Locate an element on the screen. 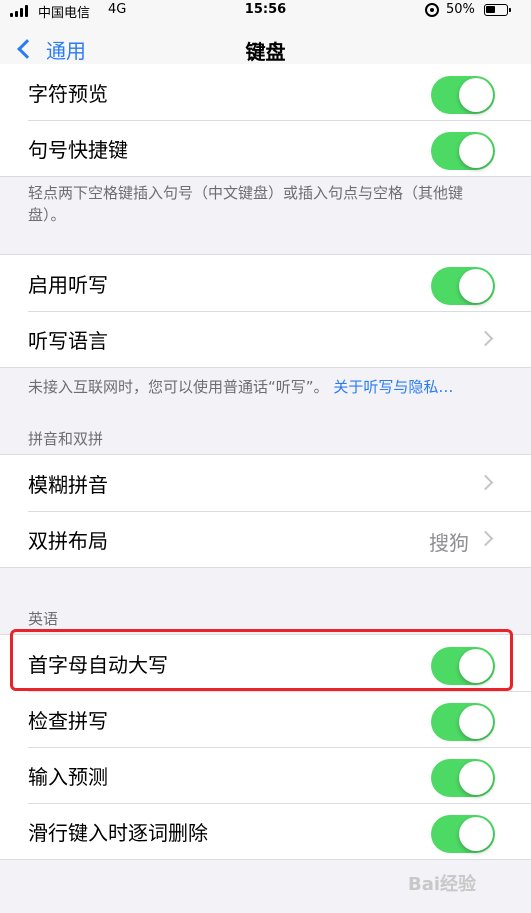  check-spelling-row: 检查拼写 is located at coordinates (265, 719).